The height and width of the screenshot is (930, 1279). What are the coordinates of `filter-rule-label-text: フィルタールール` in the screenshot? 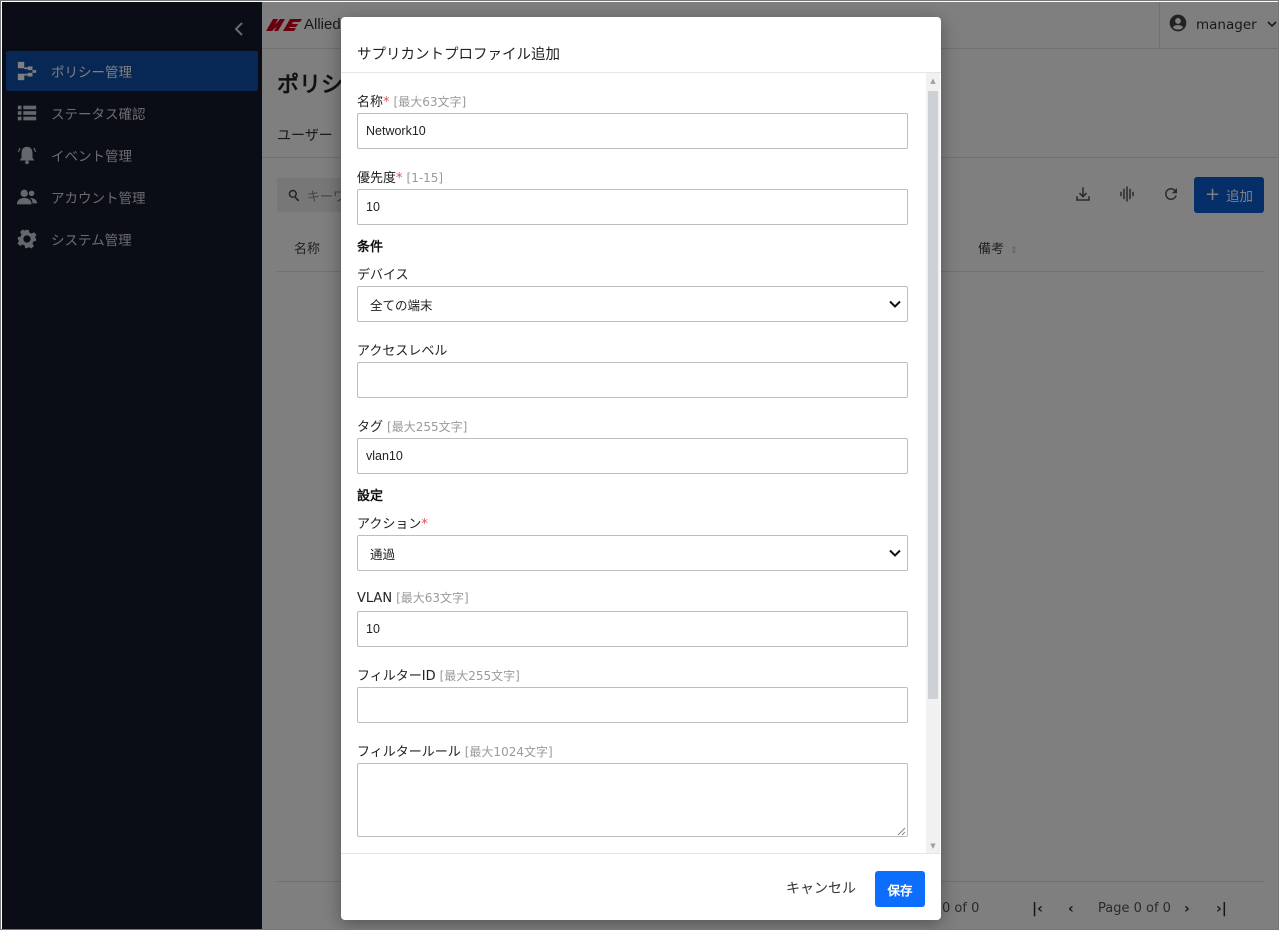 It's located at (409, 752).